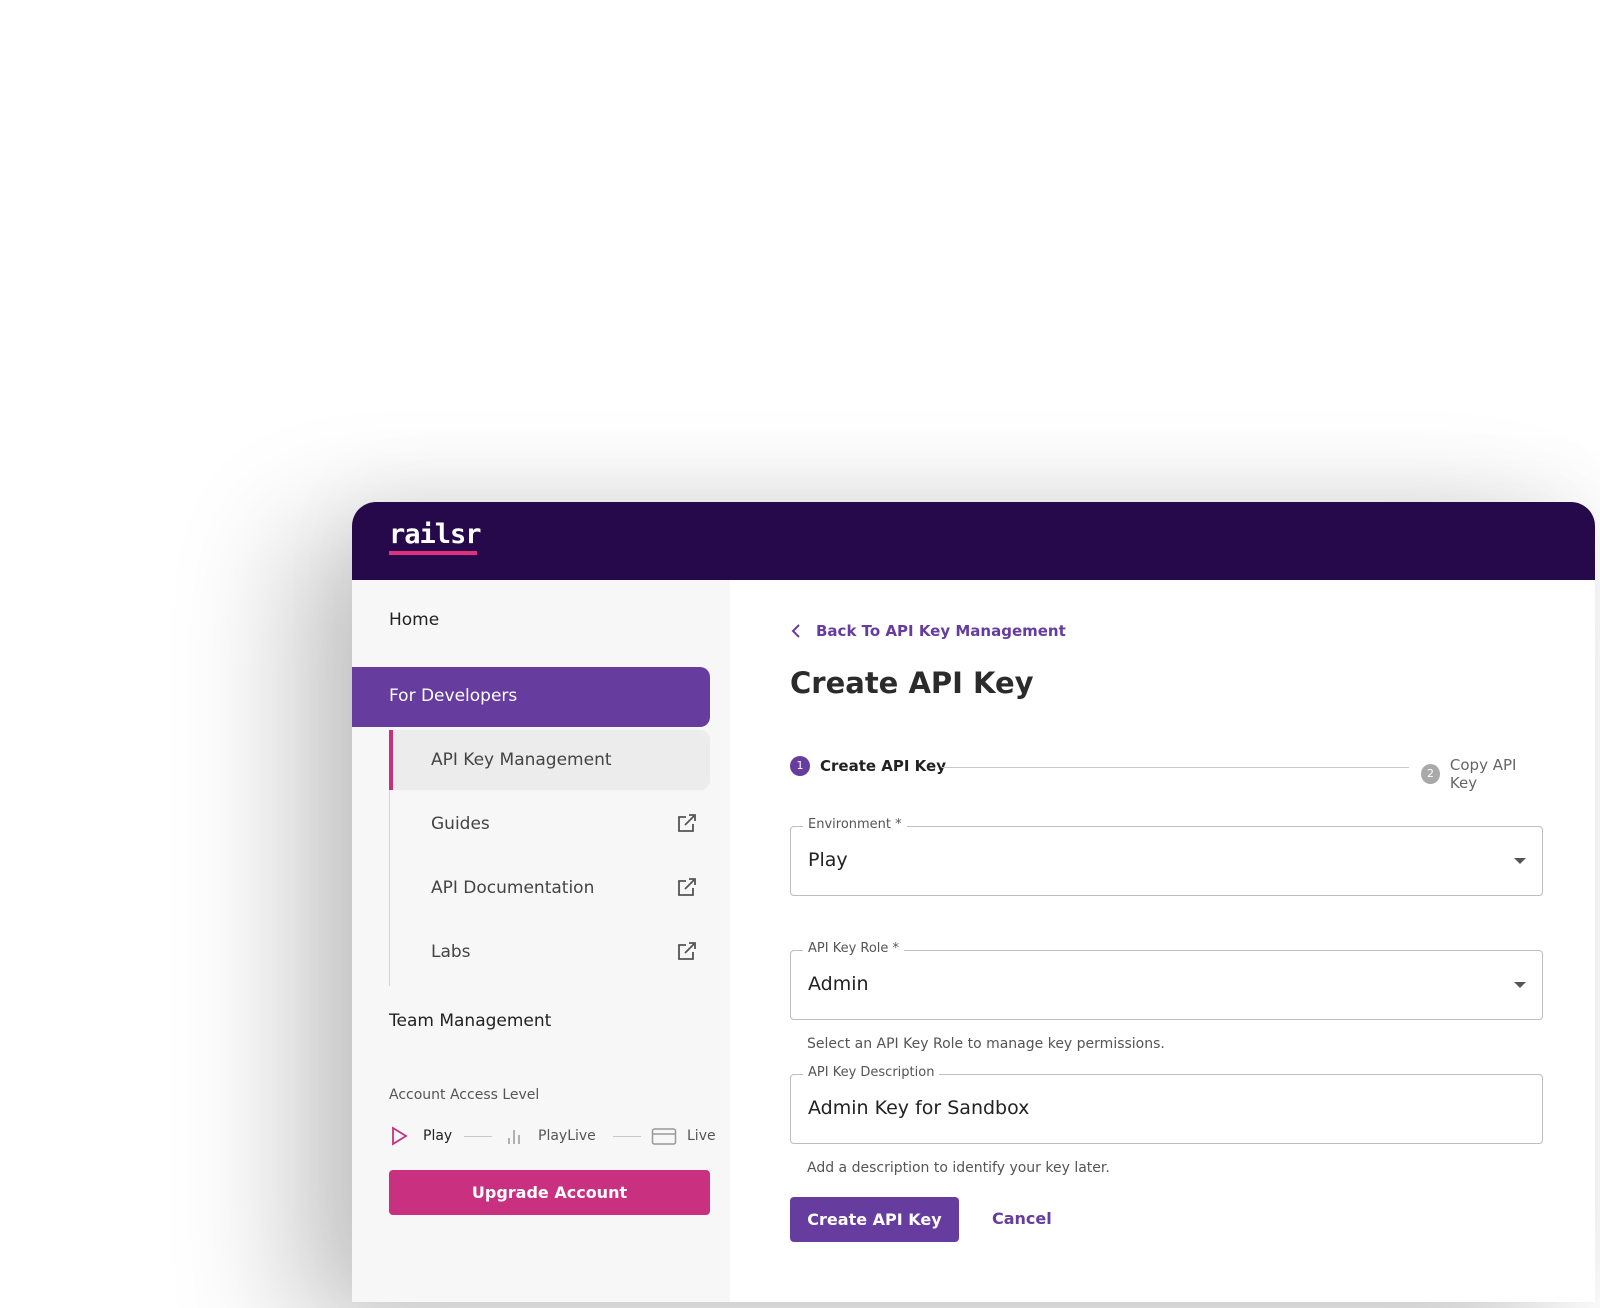 The image size is (1600, 1308). Describe the element at coordinates (941, 631) in the screenshot. I see `back-link-label: Back To API Key Management` at that location.